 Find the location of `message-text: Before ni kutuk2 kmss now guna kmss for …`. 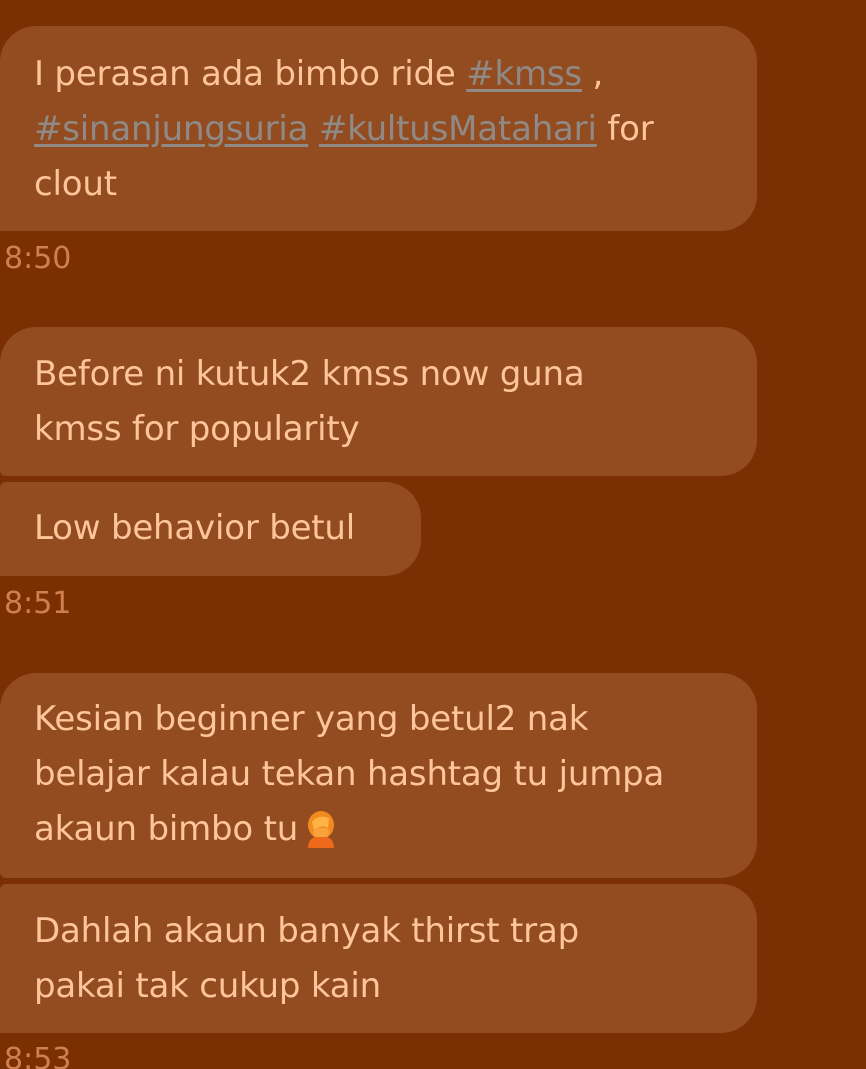

message-text: Before ni kutuk2 kmss now guna kmss for … is located at coordinates (309, 401).